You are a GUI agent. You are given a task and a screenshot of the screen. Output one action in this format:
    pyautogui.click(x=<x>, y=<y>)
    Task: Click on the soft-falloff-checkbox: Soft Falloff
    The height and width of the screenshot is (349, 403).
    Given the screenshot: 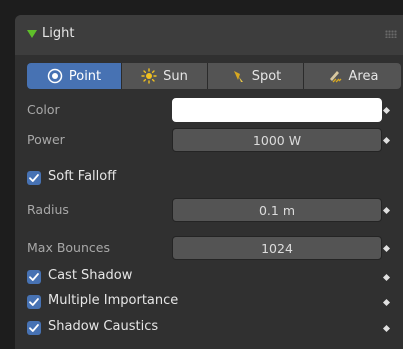 What is the action you would take?
    pyautogui.click(x=215, y=179)
    